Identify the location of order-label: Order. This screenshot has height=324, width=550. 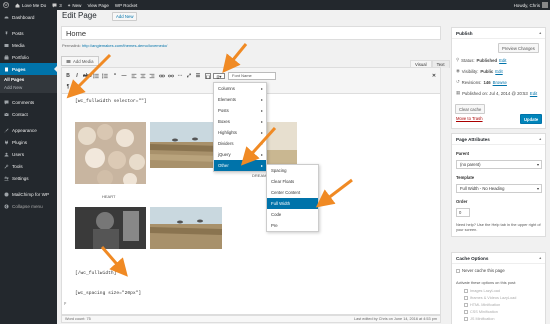
(462, 201).